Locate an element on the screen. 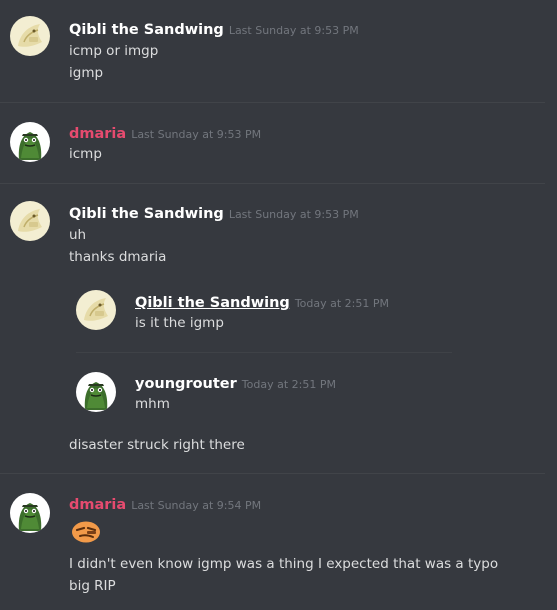  message-text: icmp is located at coordinates (85, 154).